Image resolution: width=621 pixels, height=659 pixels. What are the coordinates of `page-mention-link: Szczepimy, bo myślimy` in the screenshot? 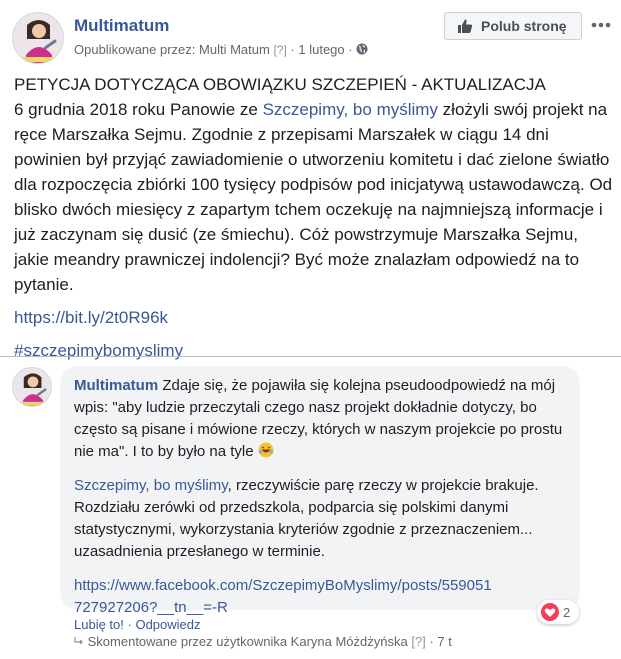 It's located at (350, 109).